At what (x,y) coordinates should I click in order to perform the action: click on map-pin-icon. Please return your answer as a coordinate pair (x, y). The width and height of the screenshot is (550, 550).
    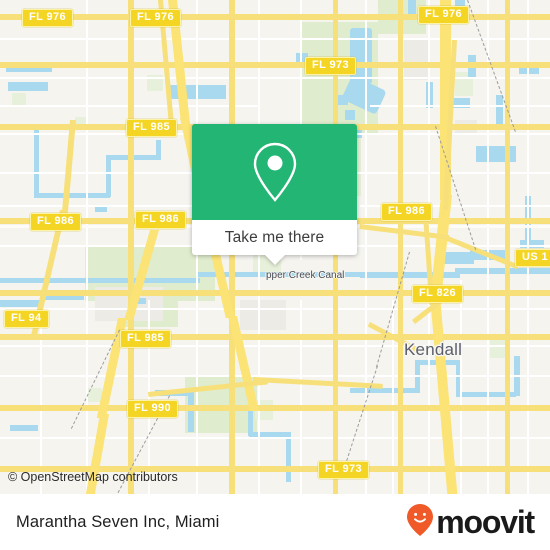
    Looking at the image, I should click on (275, 172).